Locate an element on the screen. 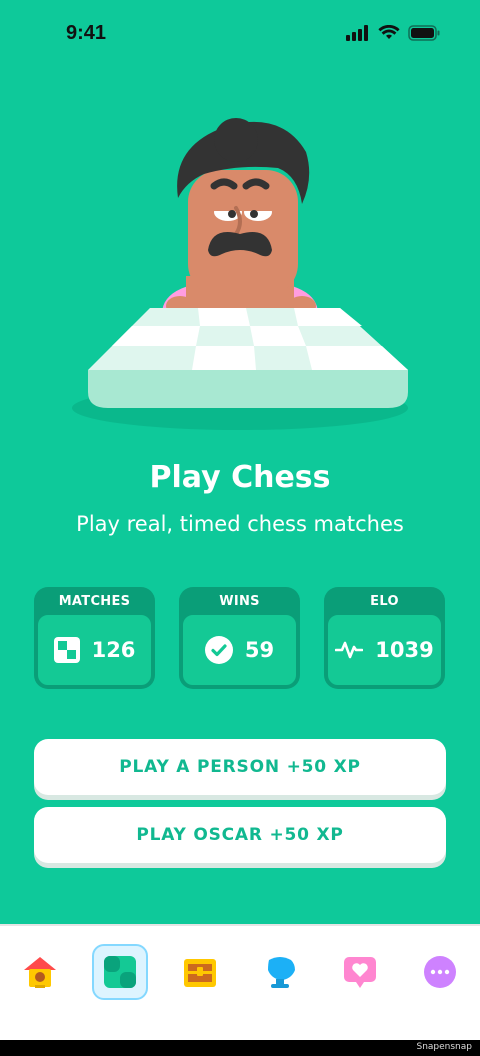  page-subtitle: Play real, timed chess matches is located at coordinates (240, 524).